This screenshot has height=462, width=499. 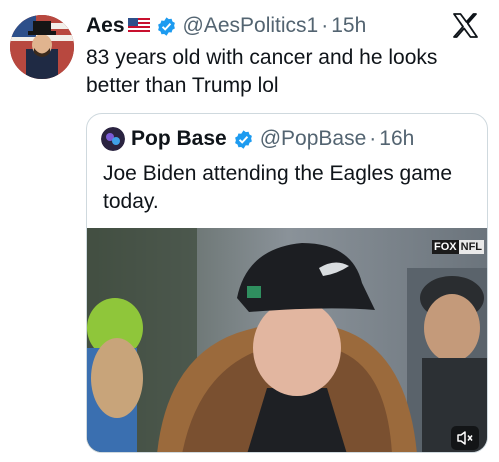 What do you see at coordinates (138, 26) in the screenshot?
I see `us-flag-icon` at bounding box center [138, 26].